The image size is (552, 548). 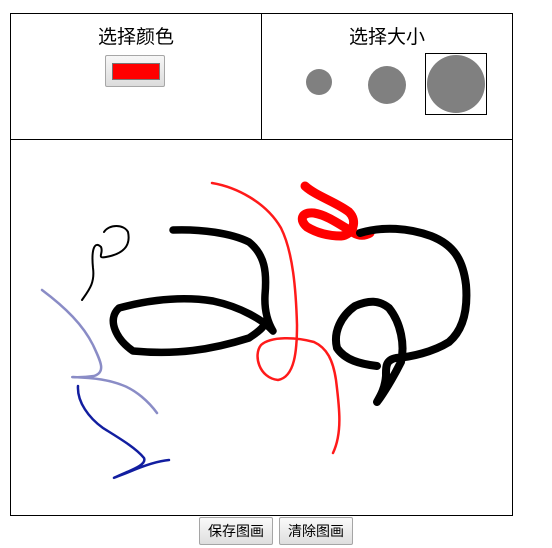 I want to click on save-drawing-button: 保存图画, so click(x=236, y=531).